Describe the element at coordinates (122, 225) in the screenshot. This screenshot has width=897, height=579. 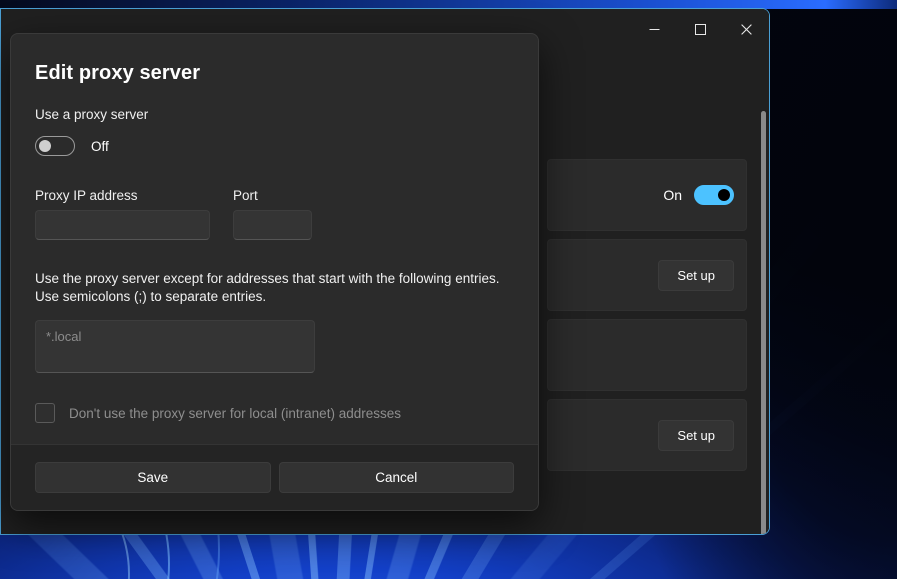
I see `proxy-ip-input` at that location.